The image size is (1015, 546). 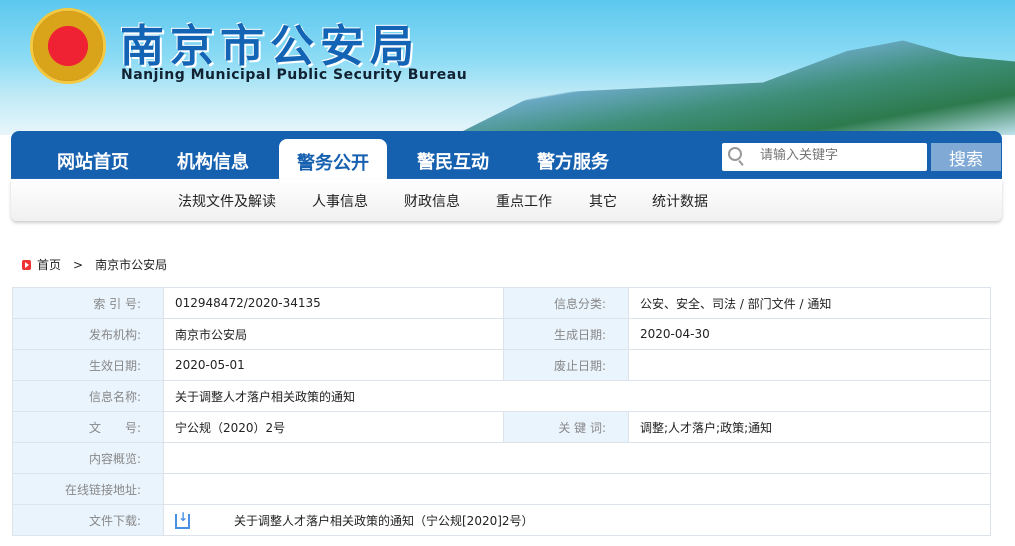 What do you see at coordinates (384, 521) in the screenshot?
I see `download-link: 关于调整人才落户相关政策的通知（宁公规[2020]2号）` at bounding box center [384, 521].